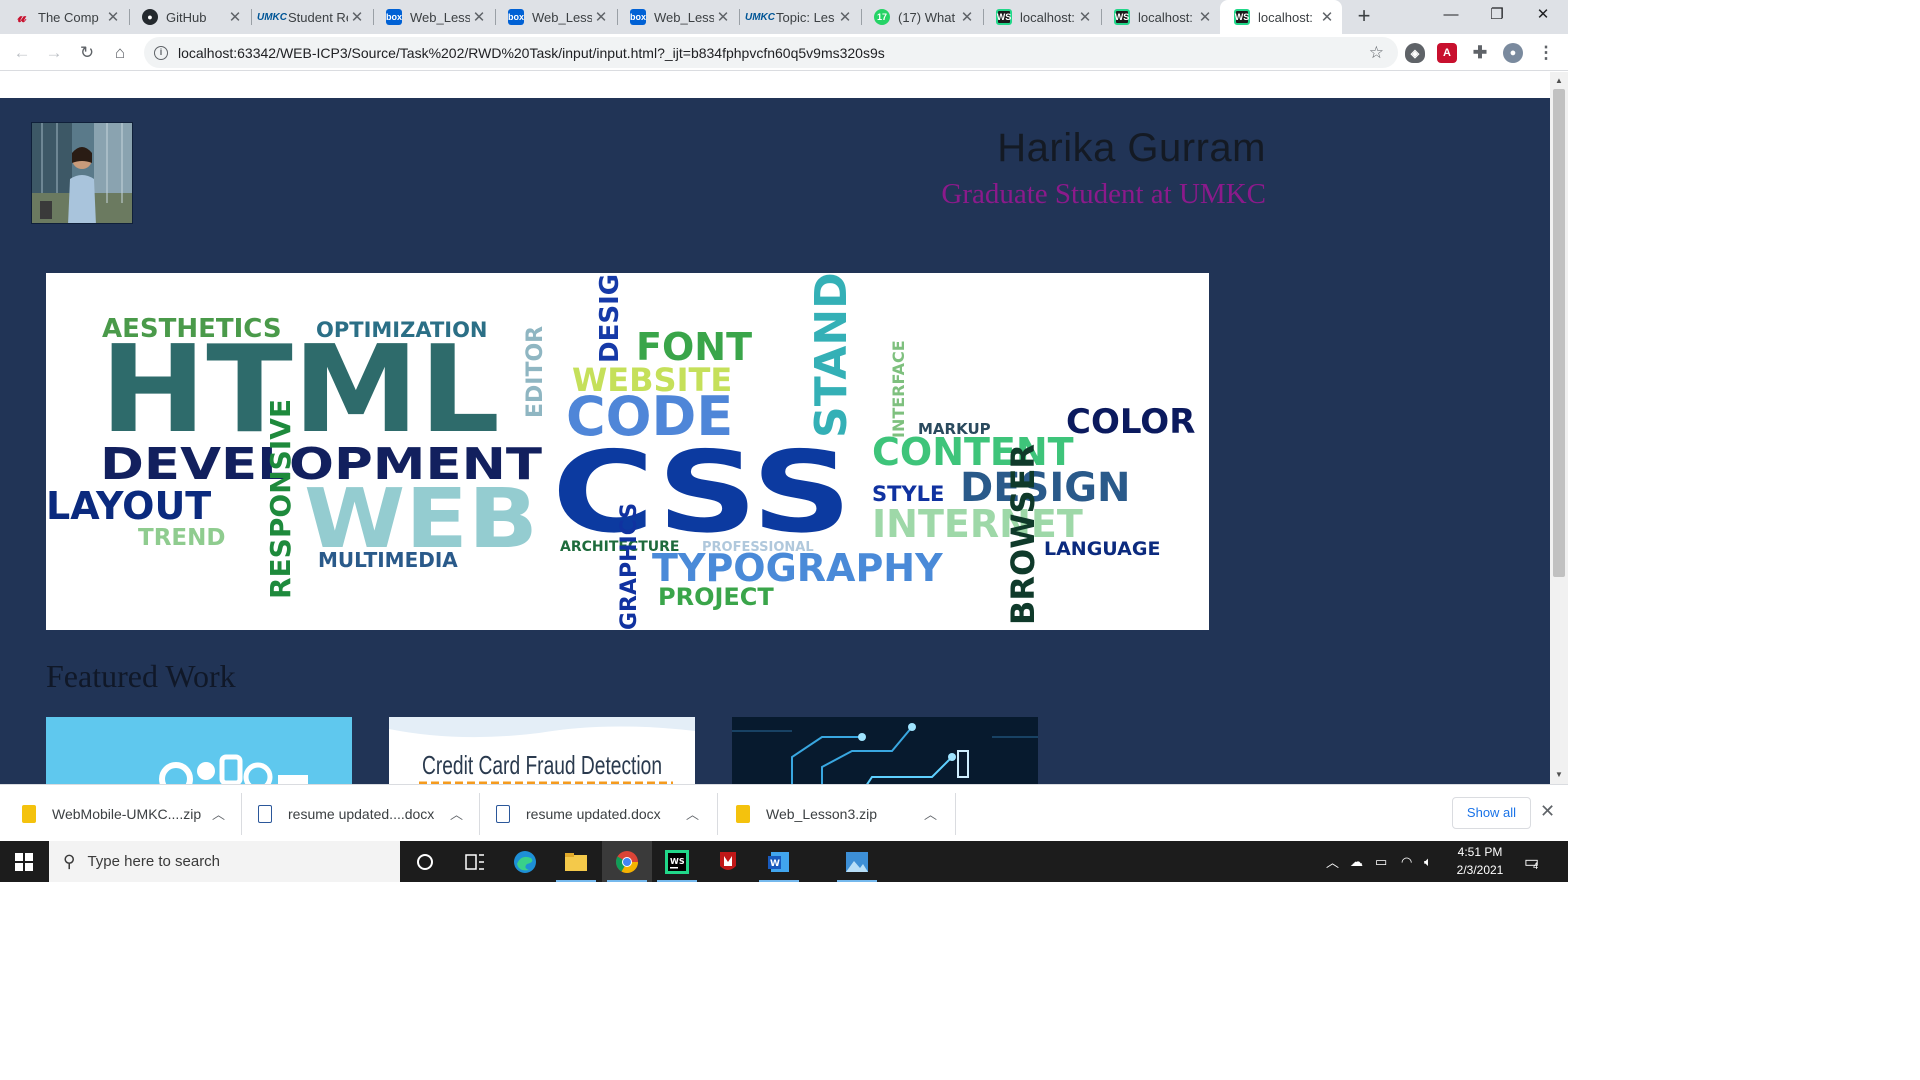 The height and width of the screenshot is (1080, 1920). I want to click on download-item: WebMobile-UMKC....zip ︿, so click(131, 813).